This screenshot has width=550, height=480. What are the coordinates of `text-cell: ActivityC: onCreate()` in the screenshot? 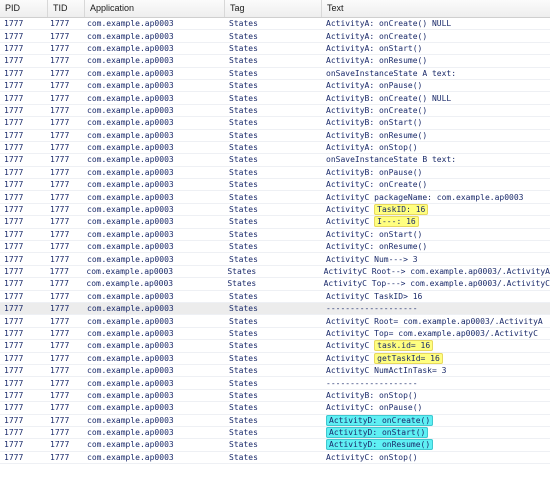 It's located at (377, 185).